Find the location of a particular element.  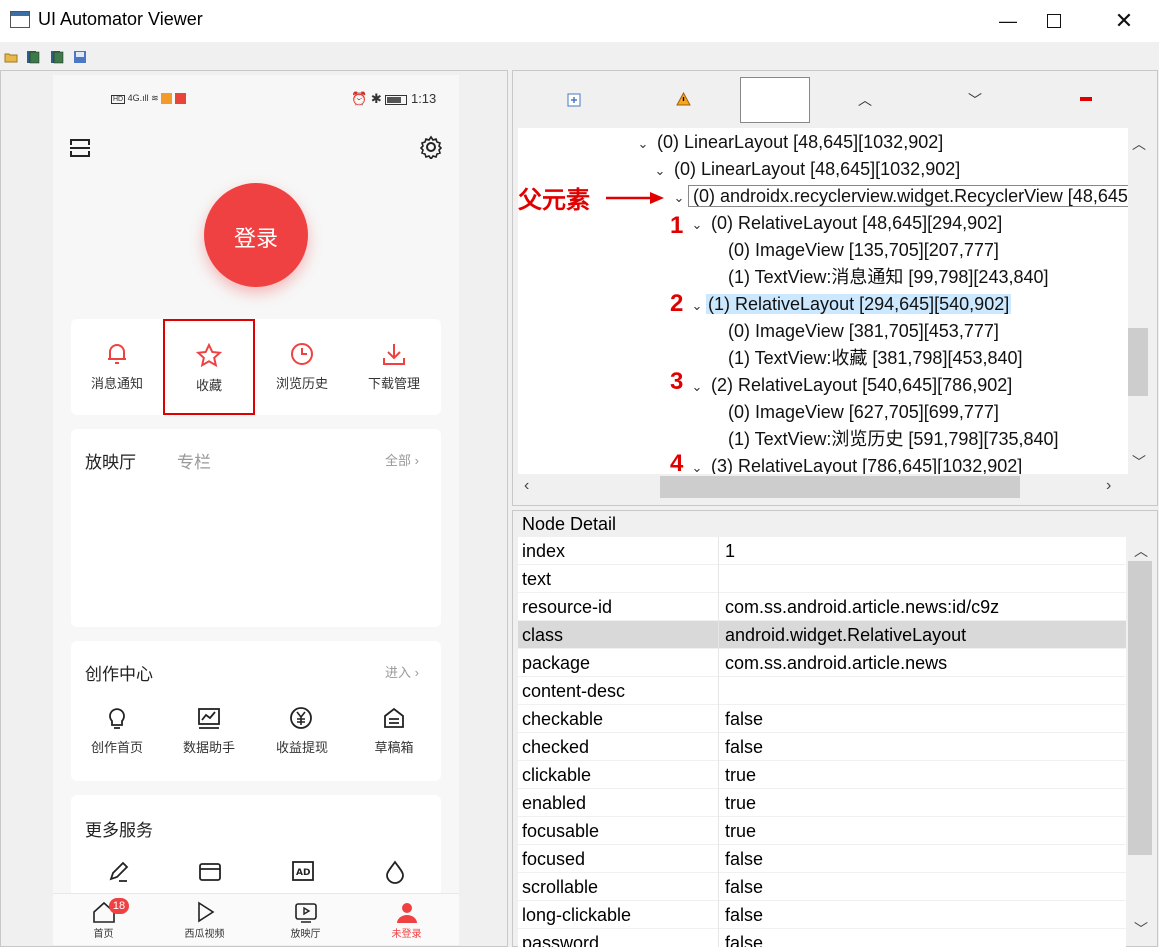

nav-home: 首页 18 is located at coordinates (103, 917).